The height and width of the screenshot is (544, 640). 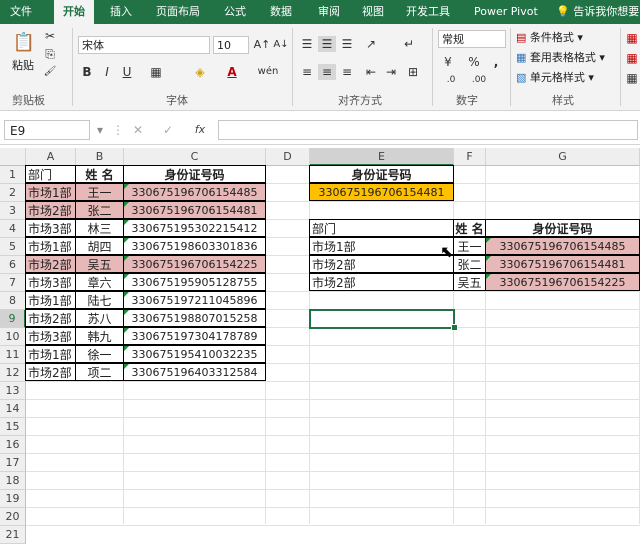 I want to click on decrease-decimal-icon: .00, so click(x=479, y=80).